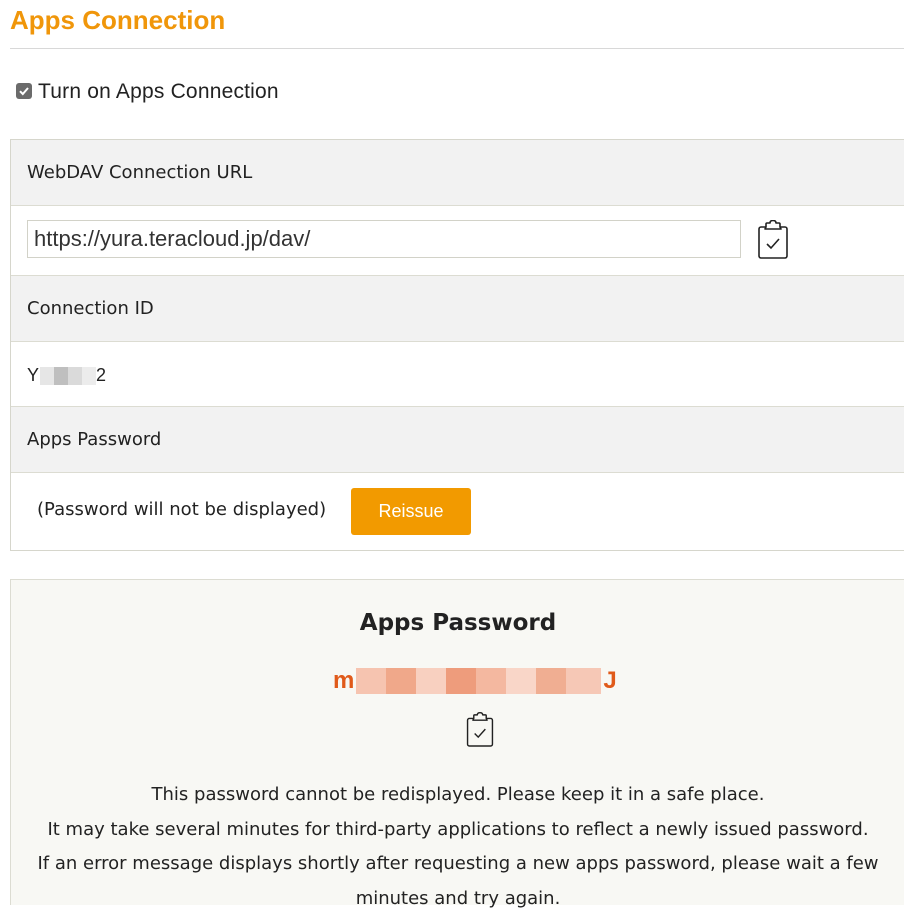 The image size is (904, 916). What do you see at coordinates (457, 173) in the screenshot?
I see `webdav-heading: WebDAV Connection URL` at bounding box center [457, 173].